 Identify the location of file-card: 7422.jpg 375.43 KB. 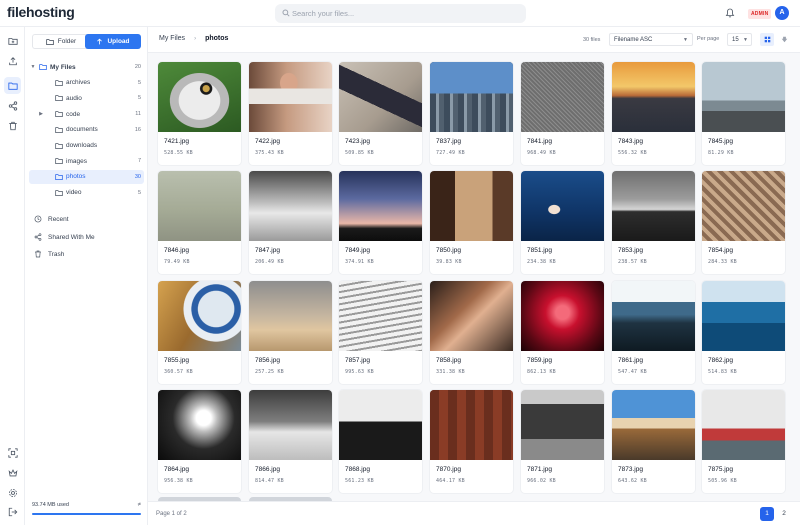
(290, 113).